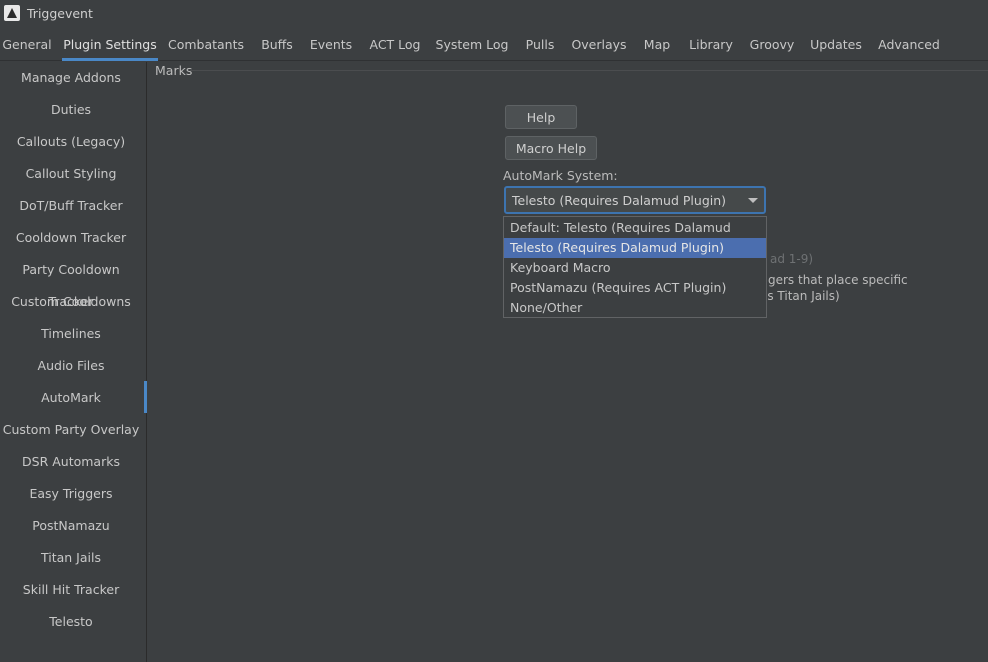  I want to click on automark-system-label: AutoMark System:, so click(560, 175).